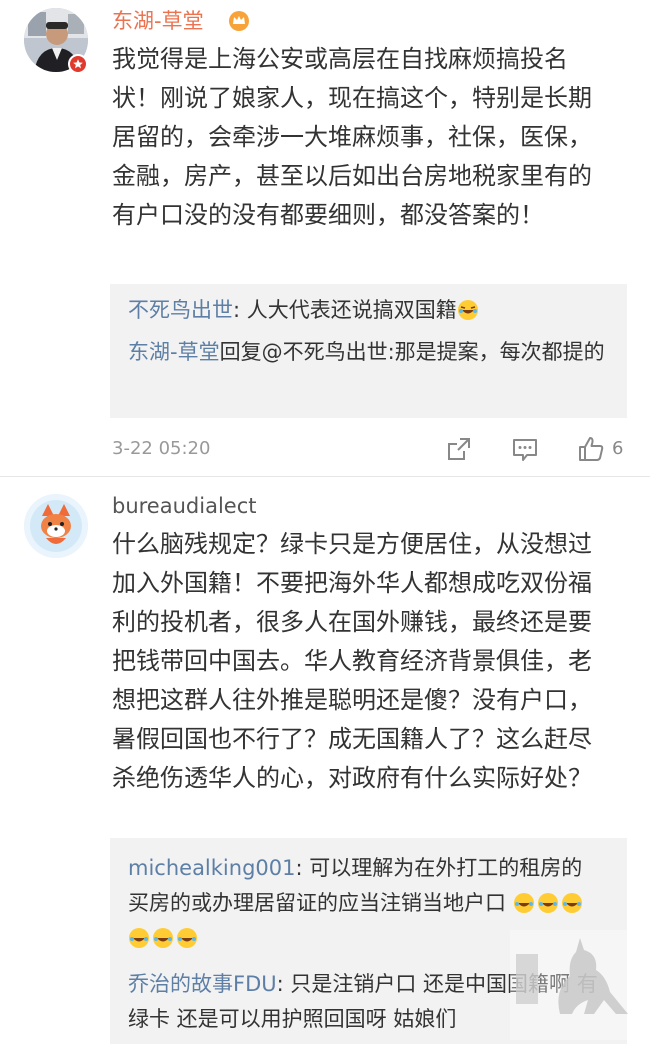 Image resolution: width=650 pixels, height=1044 pixels. What do you see at coordinates (239, 21) in the screenshot?
I see `vip-crown-icon` at bounding box center [239, 21].